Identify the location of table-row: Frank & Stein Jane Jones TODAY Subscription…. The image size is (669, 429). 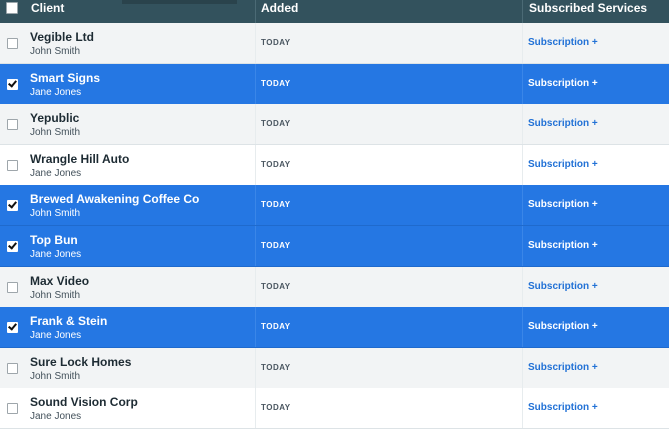
(334, 328).